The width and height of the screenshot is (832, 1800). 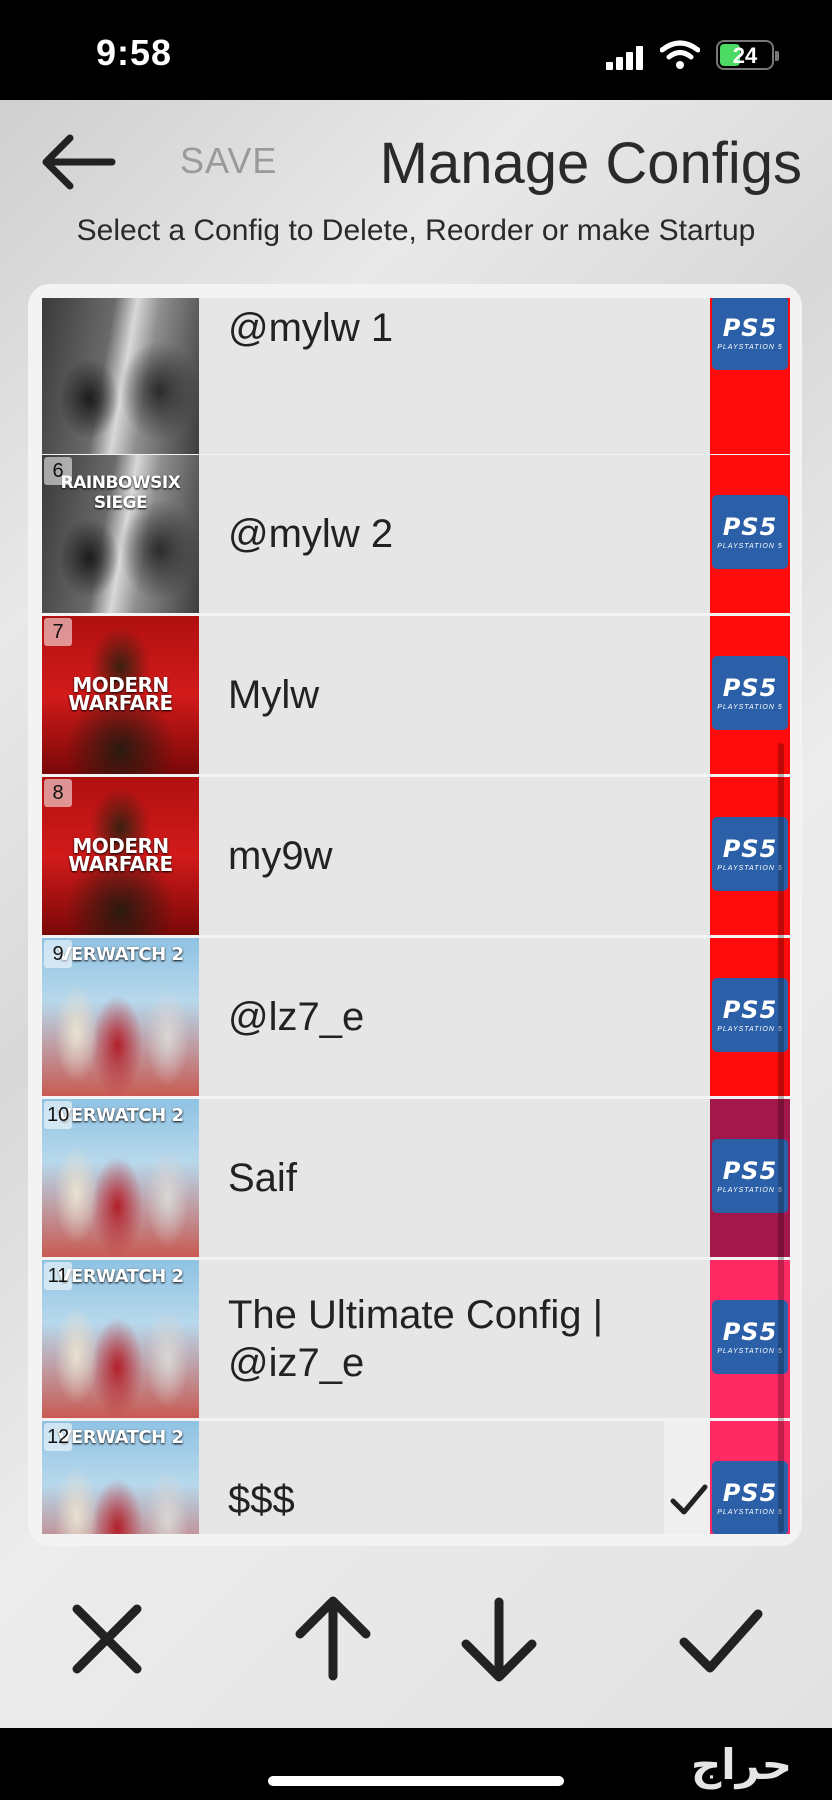 I want to click on config-number: 9, so click(x=58, y=954).